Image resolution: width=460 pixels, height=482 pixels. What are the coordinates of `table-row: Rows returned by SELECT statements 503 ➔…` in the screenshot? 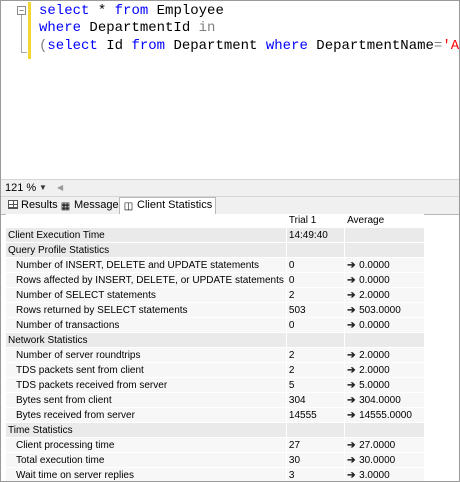 It's located at (215, 310).